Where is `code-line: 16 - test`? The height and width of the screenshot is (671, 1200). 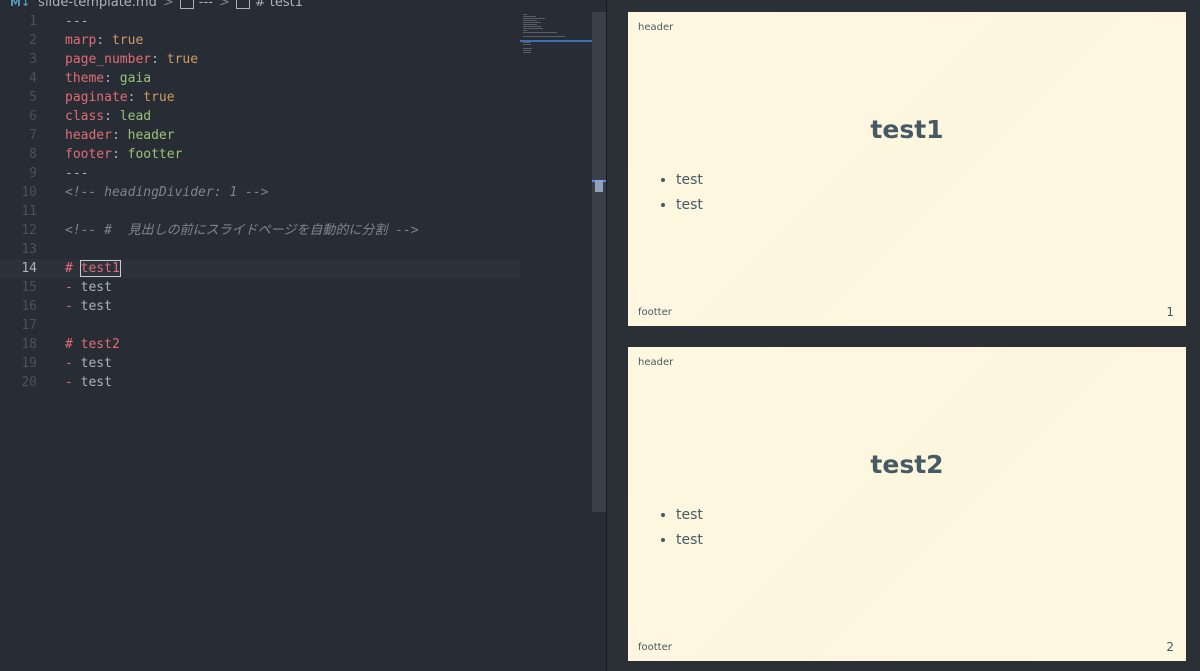 code-line: 16 - test is located at coordinates (260, 306).